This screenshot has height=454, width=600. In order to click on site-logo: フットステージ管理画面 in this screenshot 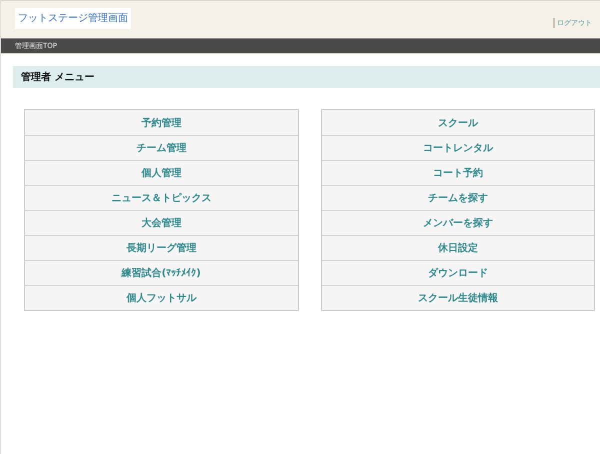, I will do `click(73, 18)`.